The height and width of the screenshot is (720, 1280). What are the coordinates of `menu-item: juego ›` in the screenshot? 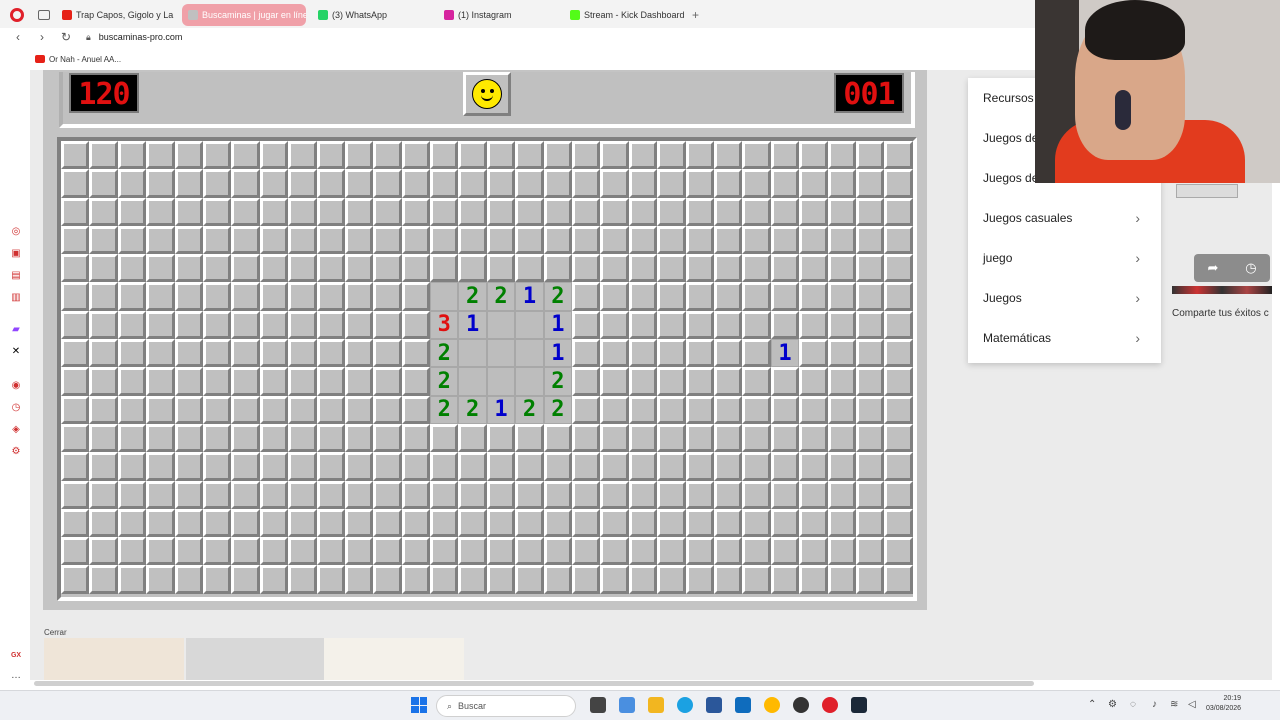 It's located at (1065, 258).